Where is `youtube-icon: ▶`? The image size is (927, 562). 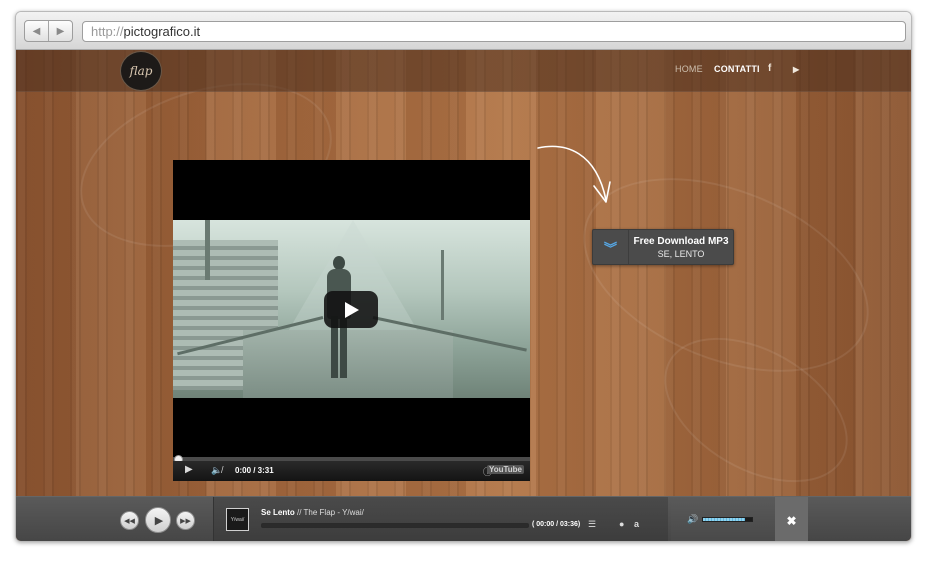
youtube-icon: ▶ is located at coordinates (796, 69).